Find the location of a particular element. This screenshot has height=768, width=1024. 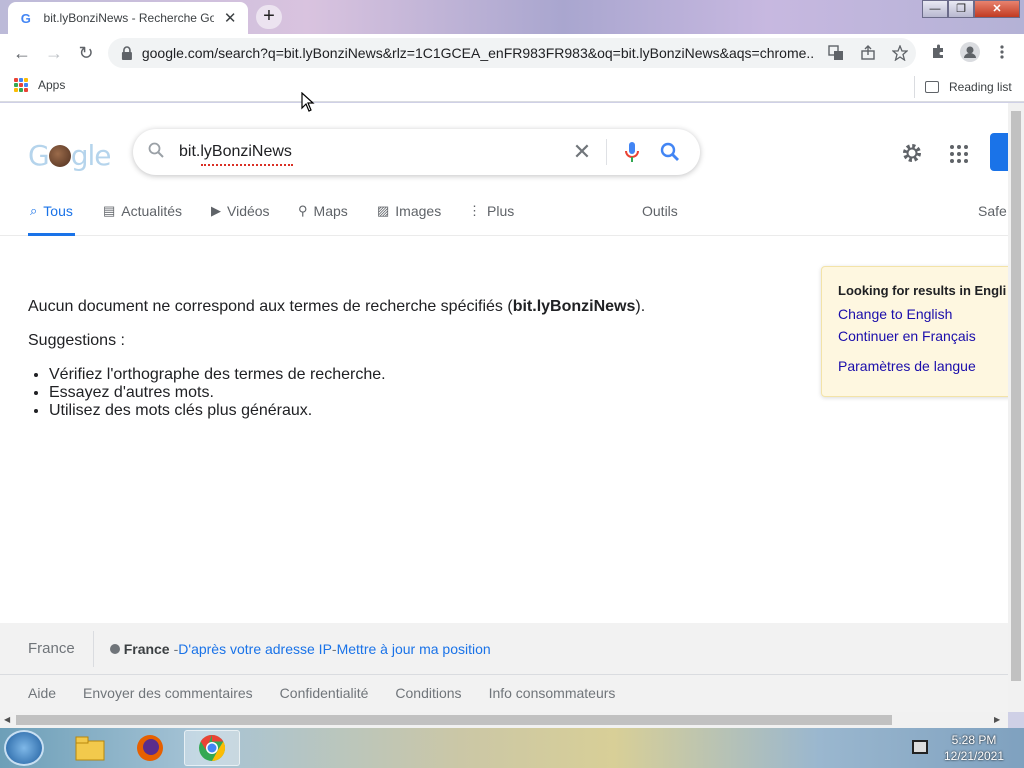

tab-label: Tous is located at coordinates (58, 211).